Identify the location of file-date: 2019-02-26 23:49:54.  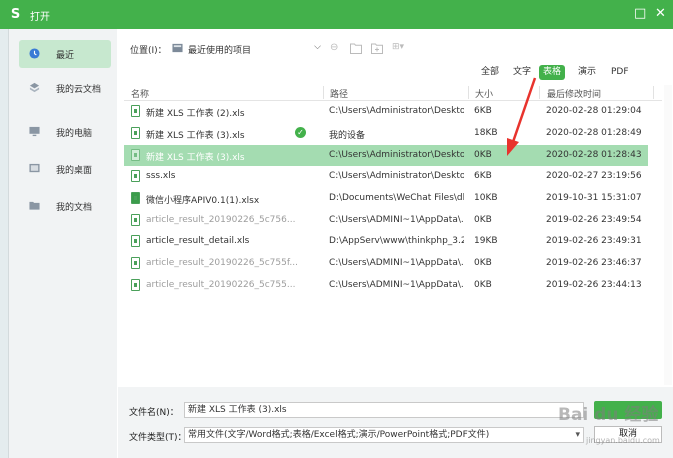
(594, 220).